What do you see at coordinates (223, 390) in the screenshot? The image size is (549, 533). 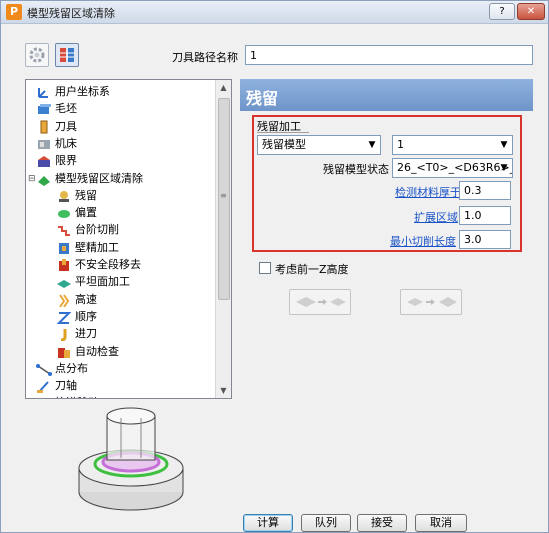 I see `scroll-down-arrow-icon: ▼` at bounding box center [223, 390].